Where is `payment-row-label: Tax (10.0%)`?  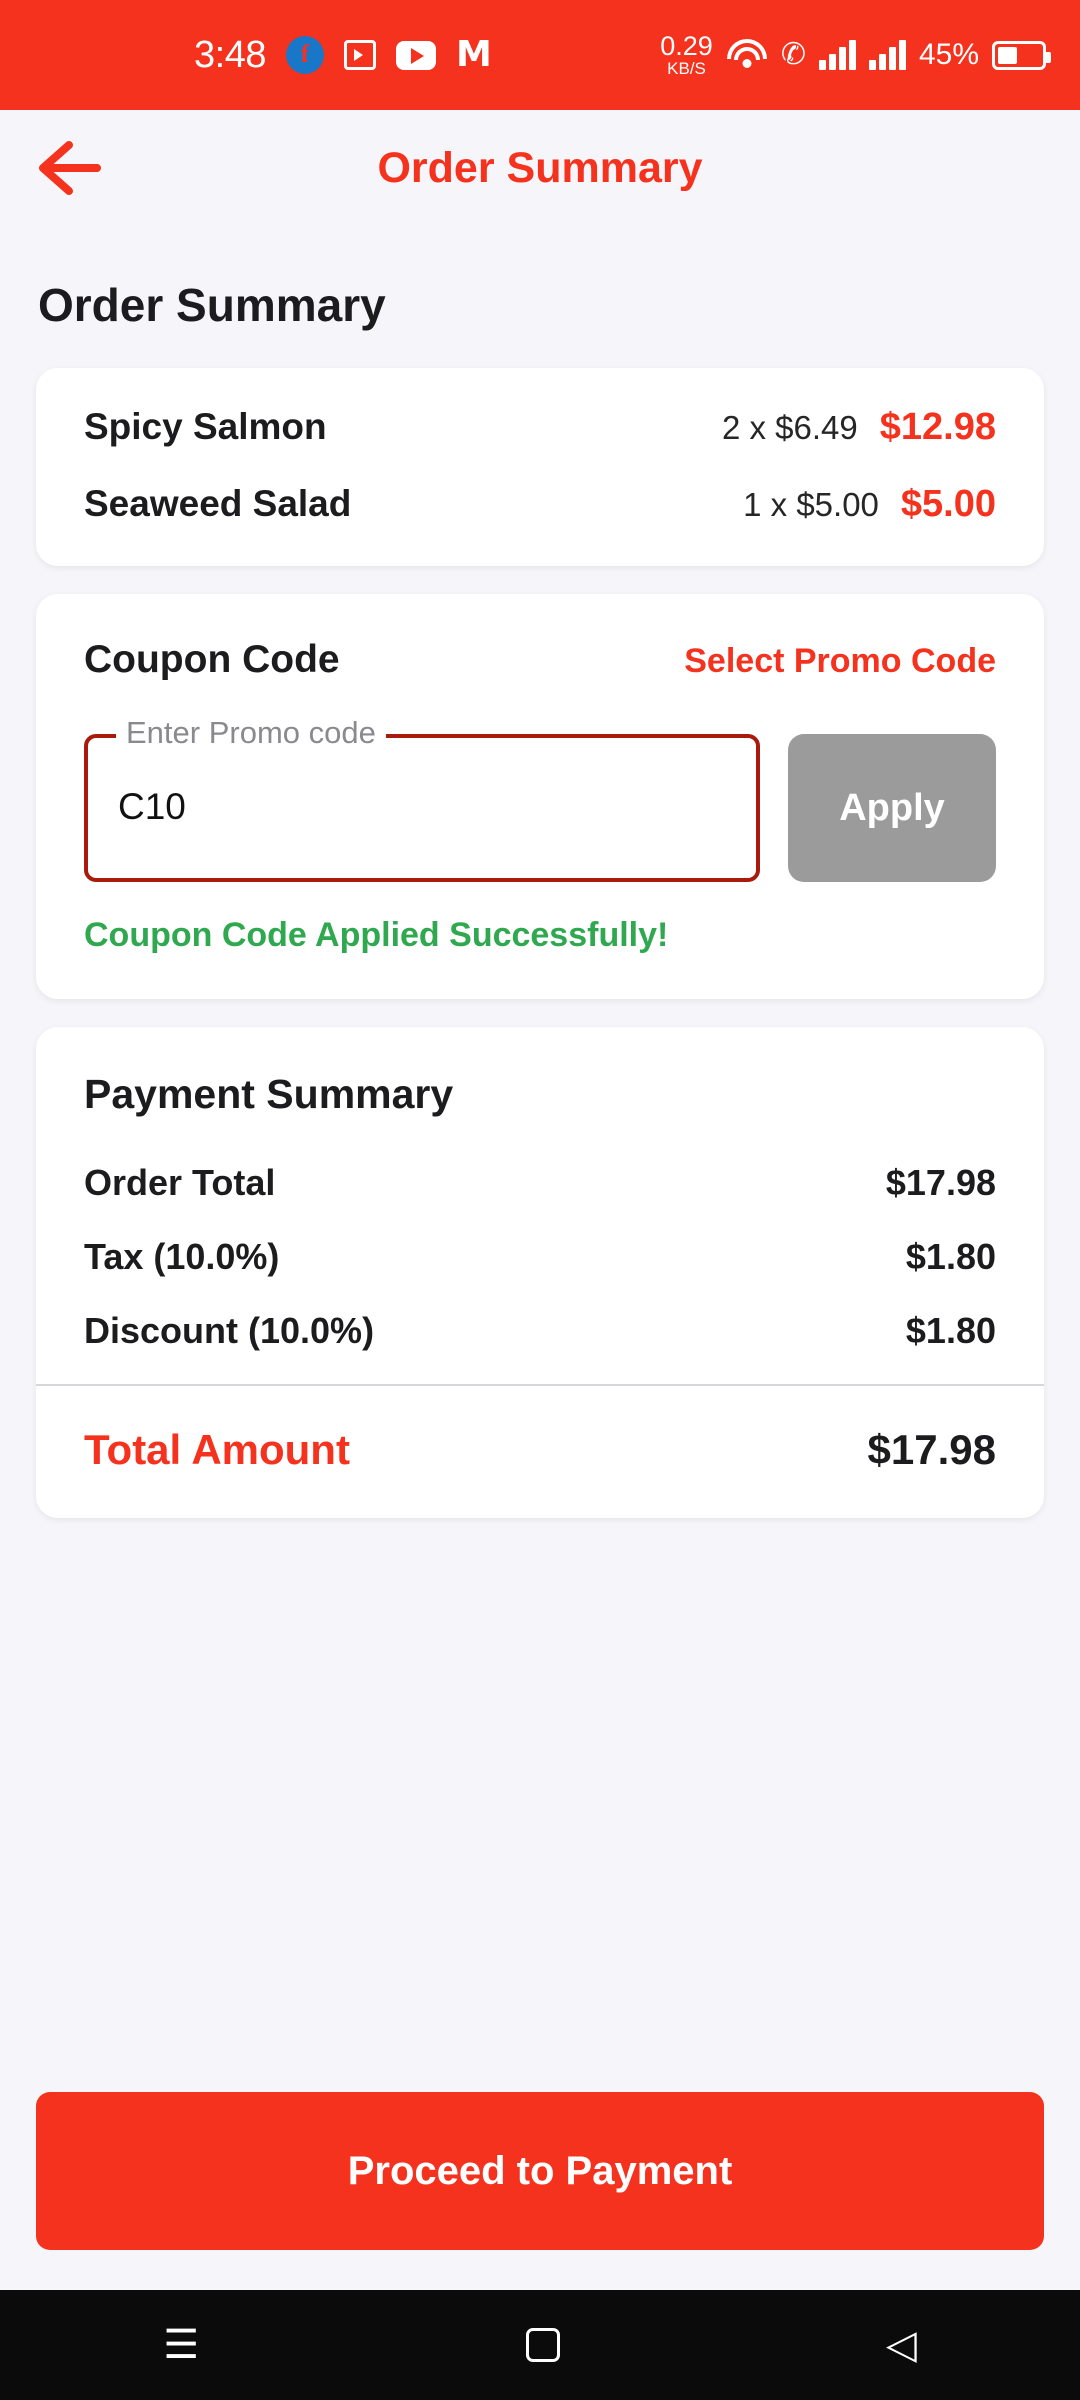 payment-row-label: Tax (10.0%) is located at coordinates (182, 1256).